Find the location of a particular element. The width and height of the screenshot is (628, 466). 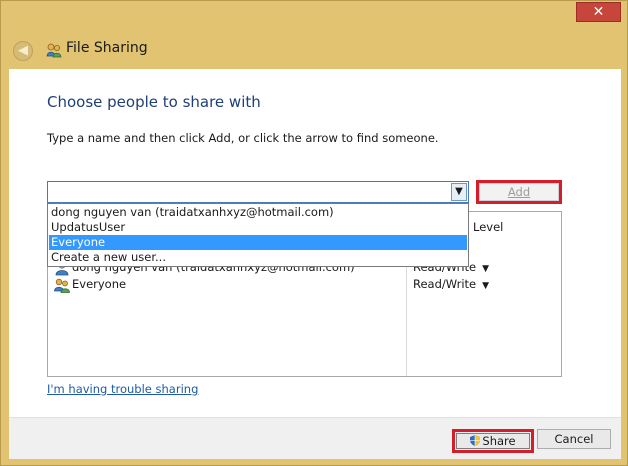

uac-shield-icon is located at coordinates (475, 440).